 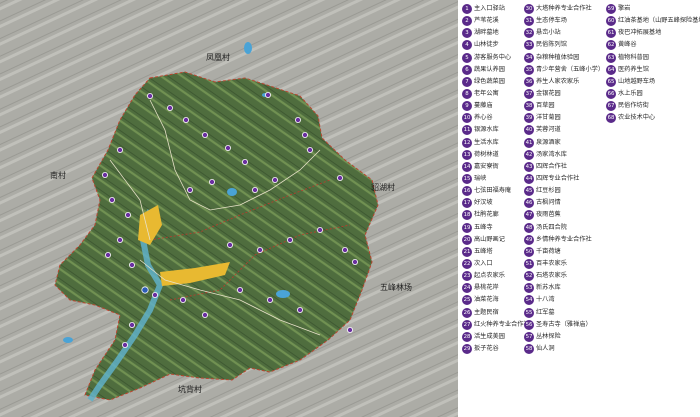 I want to click on legend-number-badge: 52, so click(x=529, y=276).